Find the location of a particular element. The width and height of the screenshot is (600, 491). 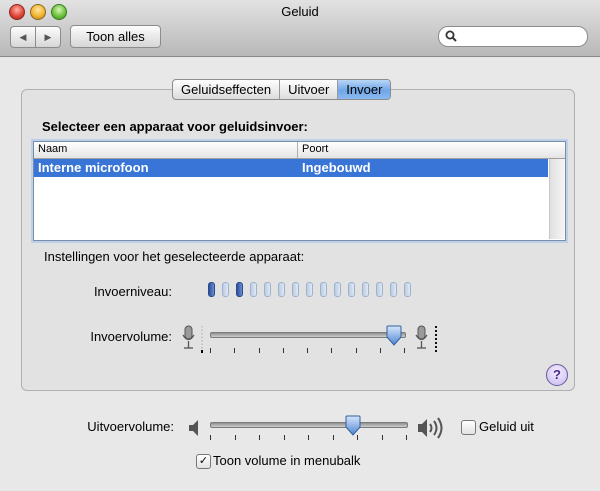

search-field is located at coordinates (513, 36).